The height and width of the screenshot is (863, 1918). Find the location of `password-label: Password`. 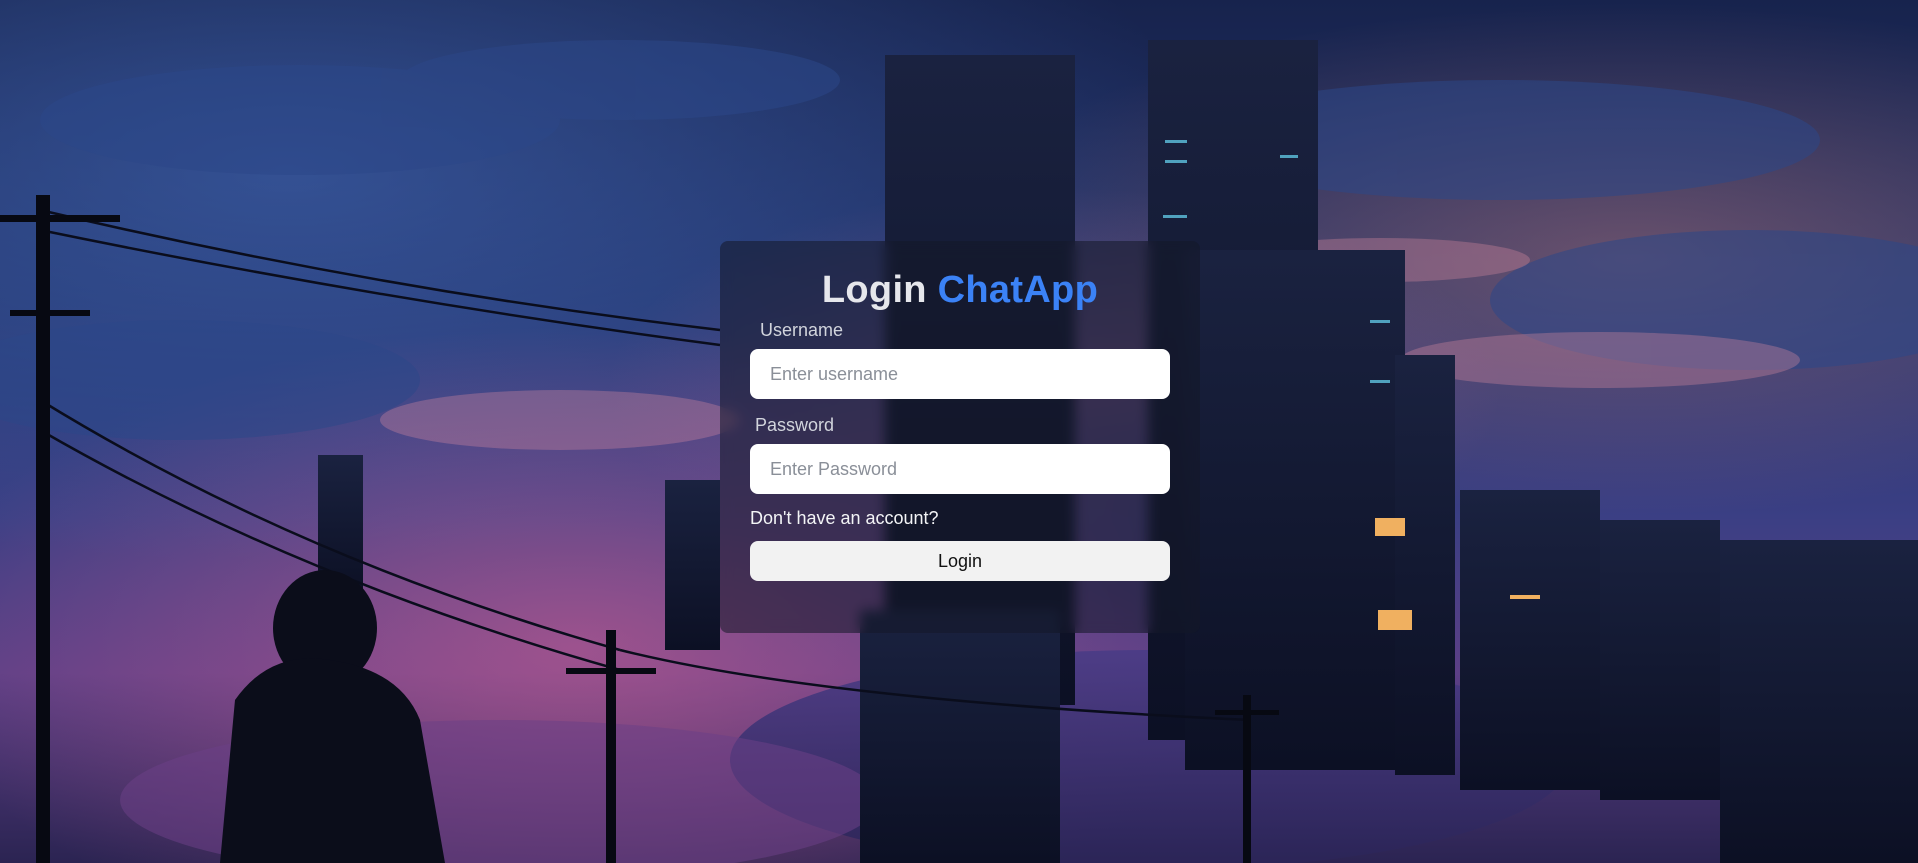

password-label: Password is located at coordinates (795, 425).